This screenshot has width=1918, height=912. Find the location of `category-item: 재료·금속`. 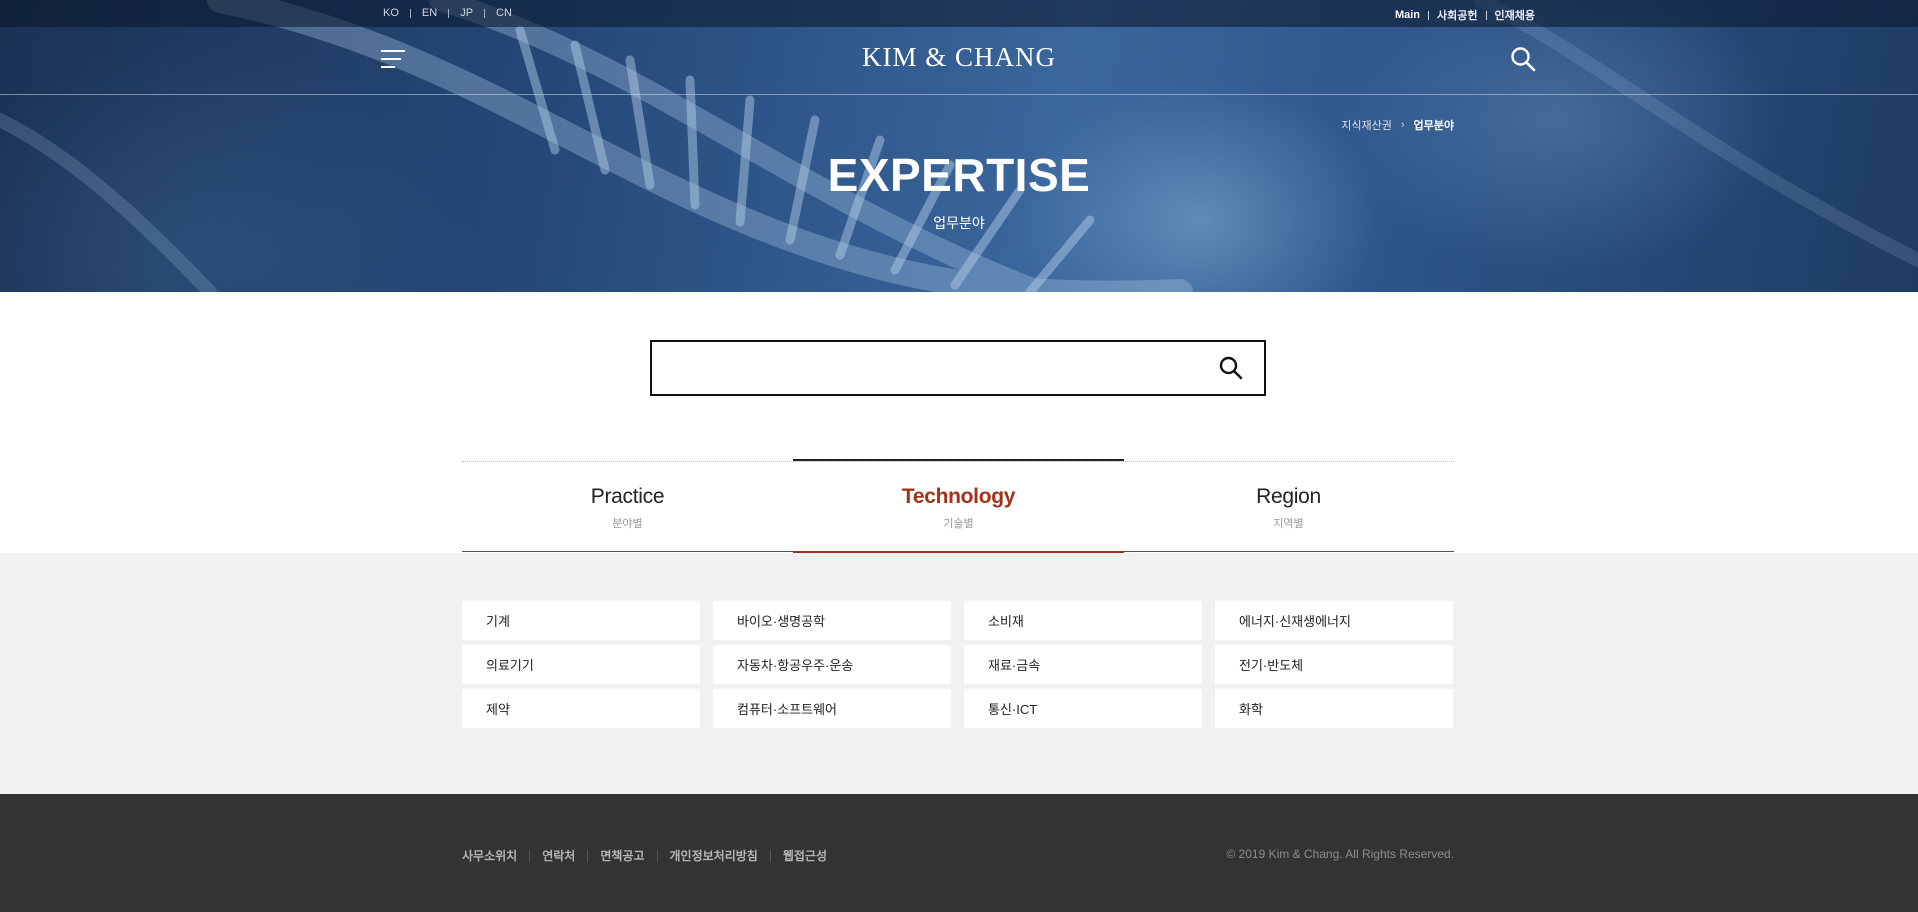

category-item: 재료·금속 is located at coordinates (1083, 664).